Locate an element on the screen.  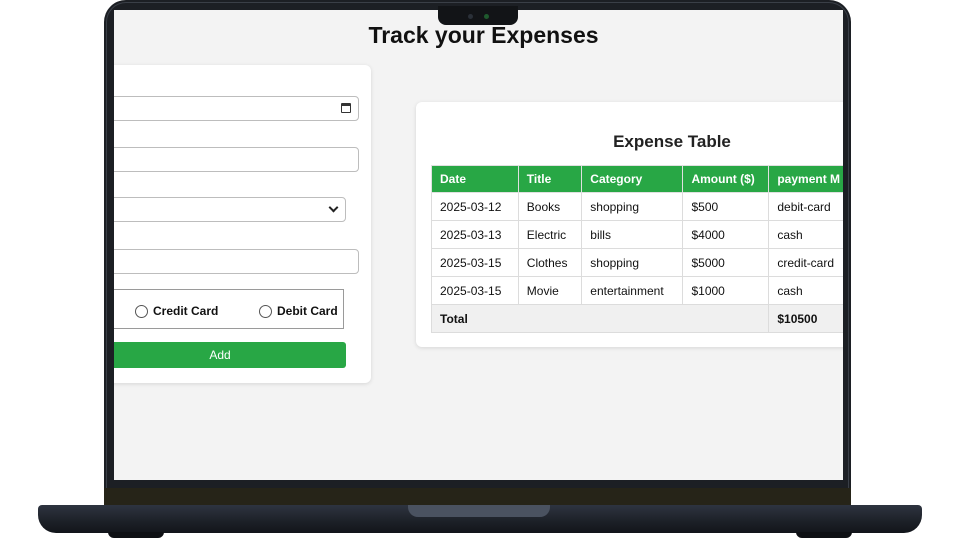
debit-card-label: Debit Card is located at coordinates (307, 311).